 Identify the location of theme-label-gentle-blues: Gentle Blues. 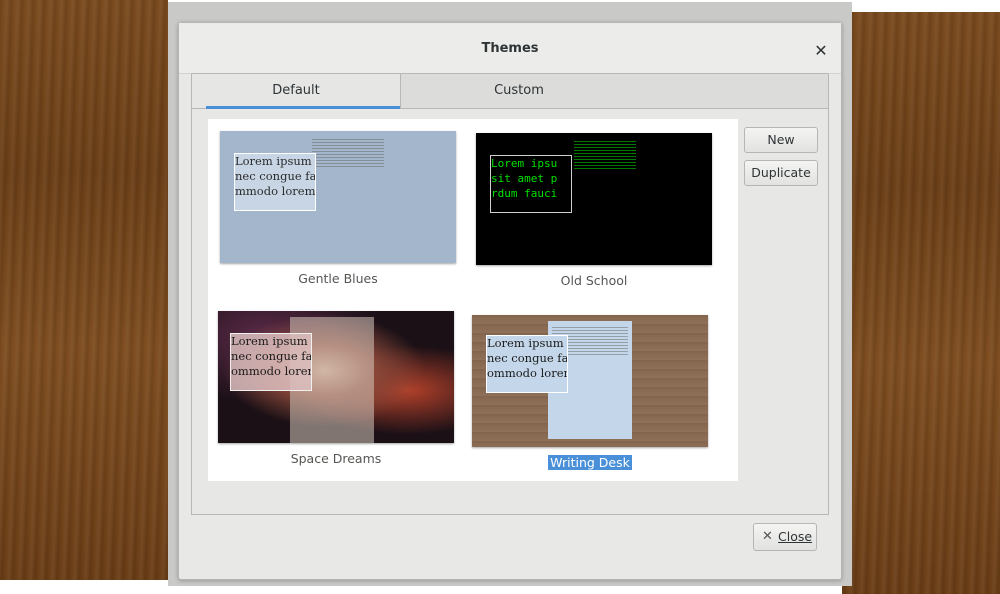
(338, 278).